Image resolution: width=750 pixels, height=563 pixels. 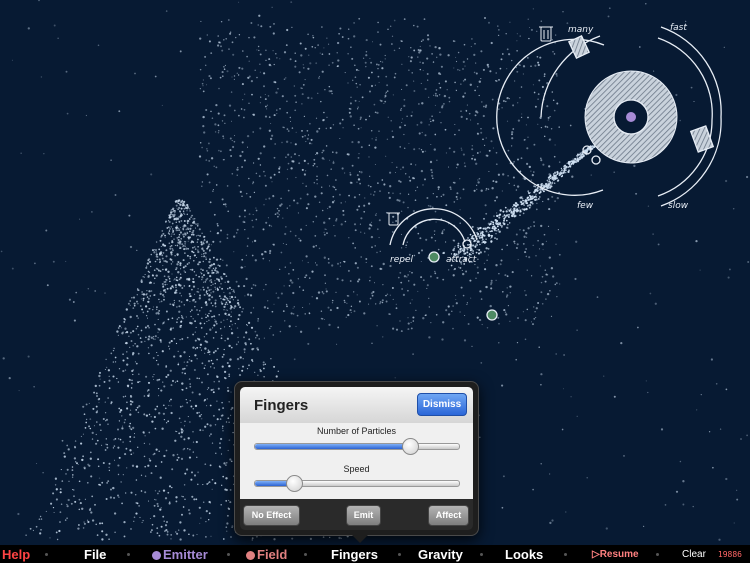 I want to click on fingers-button: Fingers, so click(x=354, y=554).